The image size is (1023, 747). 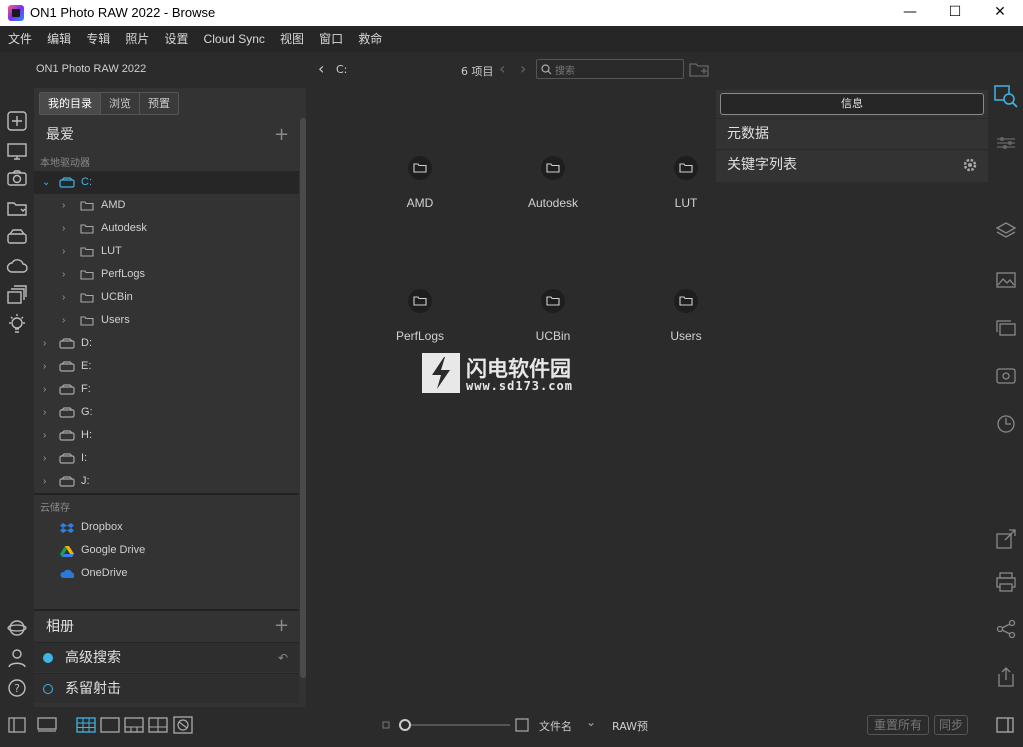 I want to click on thumbnail-size-slider, so click(x=457, y=725).